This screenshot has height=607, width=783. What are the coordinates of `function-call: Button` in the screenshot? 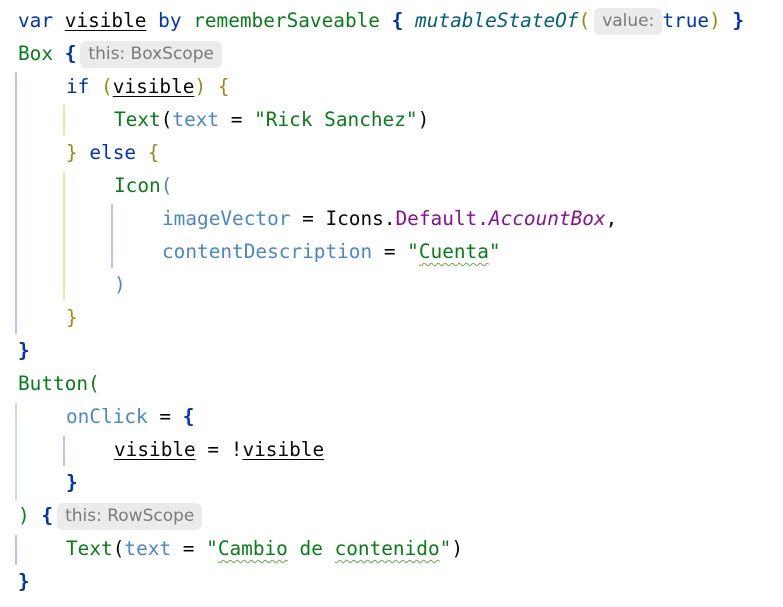 It's located at (53, 383).